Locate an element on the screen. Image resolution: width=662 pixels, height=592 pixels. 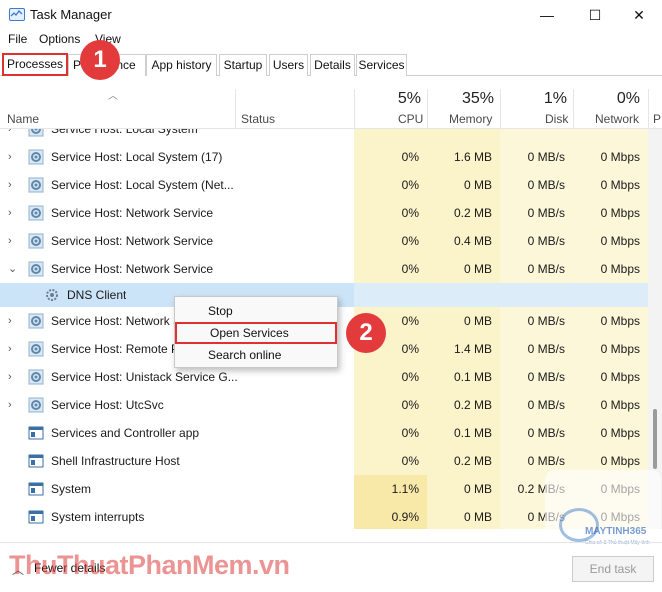
menu-file: File is located at coordinates (17, 39).